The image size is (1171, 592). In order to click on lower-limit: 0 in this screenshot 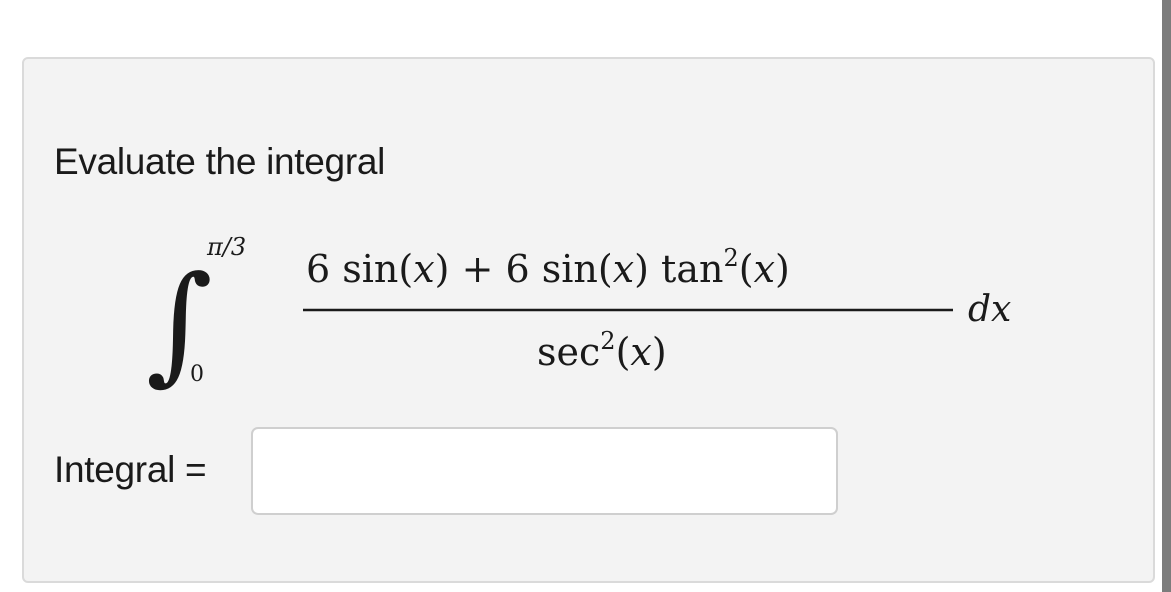, I will do `click(197, 374)`.